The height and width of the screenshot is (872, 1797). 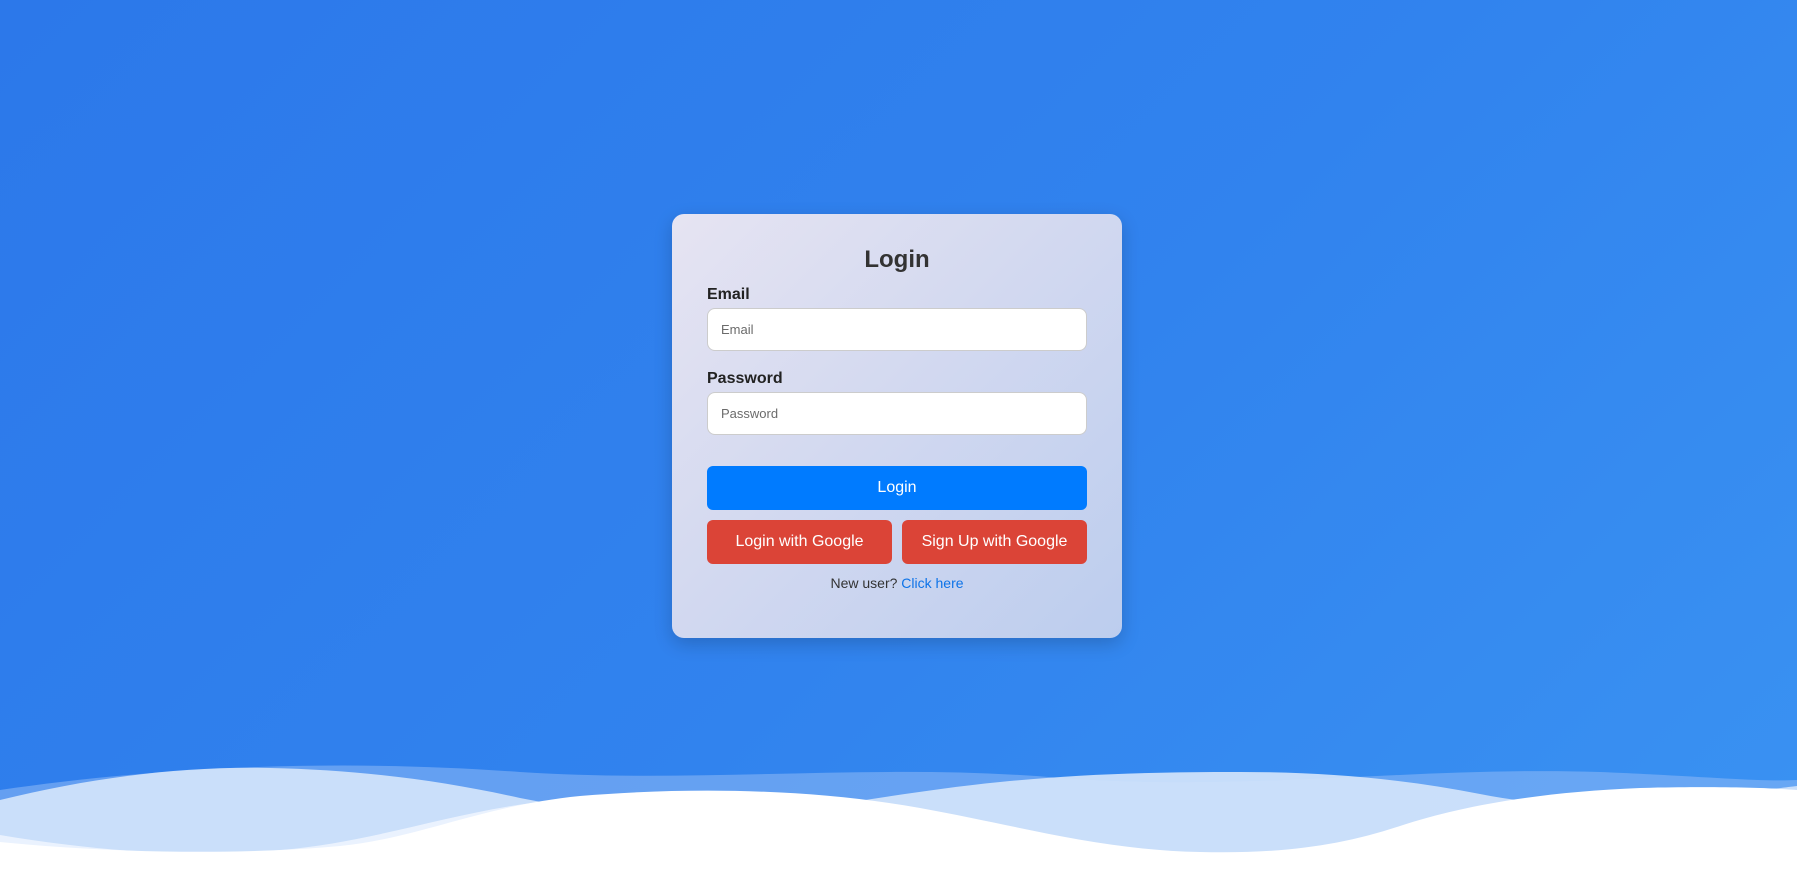 What do you see at coordinates (799, 542) in the screenshot?
I see `login-with-google-button: Login with Google` at bounding box center [799, 542].